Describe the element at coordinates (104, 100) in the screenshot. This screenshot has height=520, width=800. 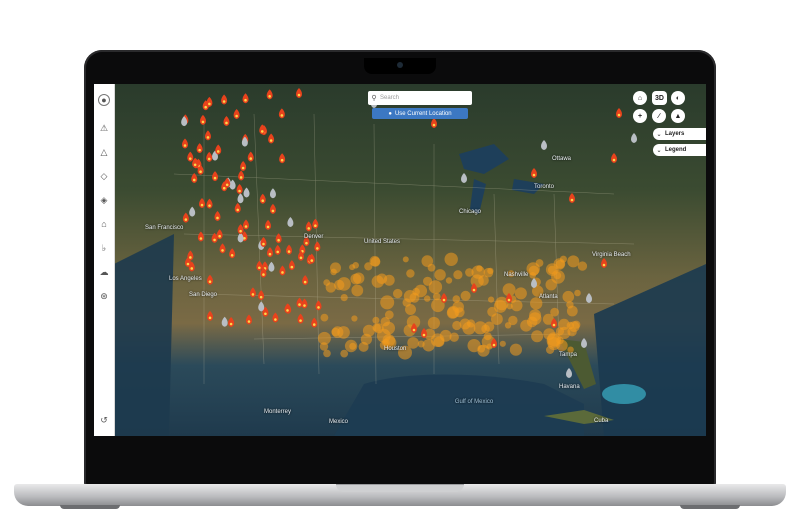
I see `user-icon: ●` at that location.